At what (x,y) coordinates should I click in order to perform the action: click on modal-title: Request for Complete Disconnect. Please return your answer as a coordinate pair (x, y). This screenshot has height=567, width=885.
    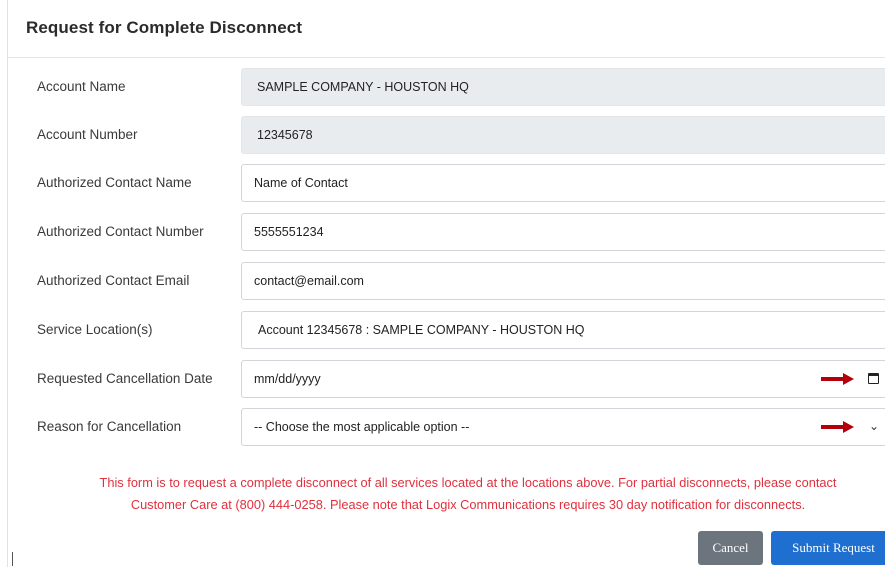
    Looking at the image, I should click on (164, 27).